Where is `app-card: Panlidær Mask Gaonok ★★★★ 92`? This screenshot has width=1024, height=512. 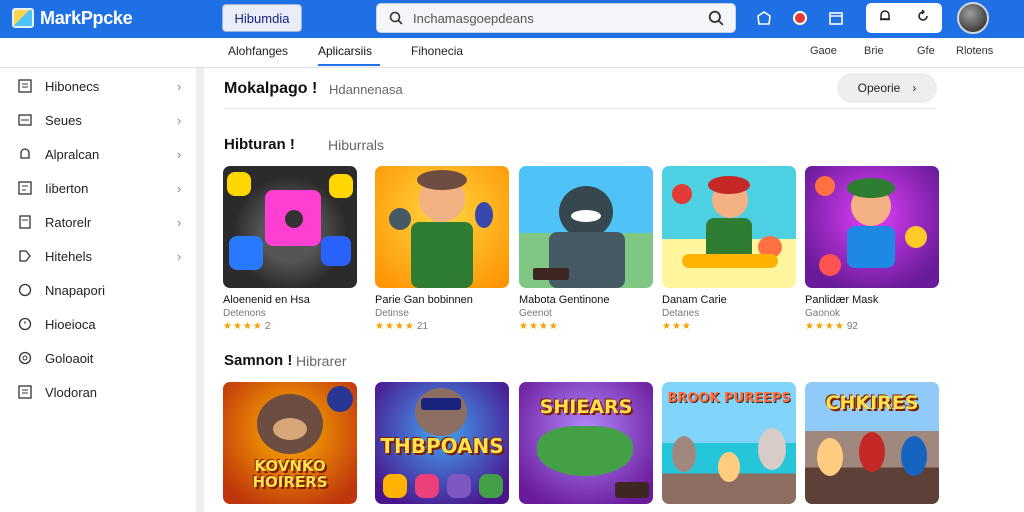
app-card: Panlidær Mask Gaonok ★★★★ 92 is located at coordinates (872, 249).